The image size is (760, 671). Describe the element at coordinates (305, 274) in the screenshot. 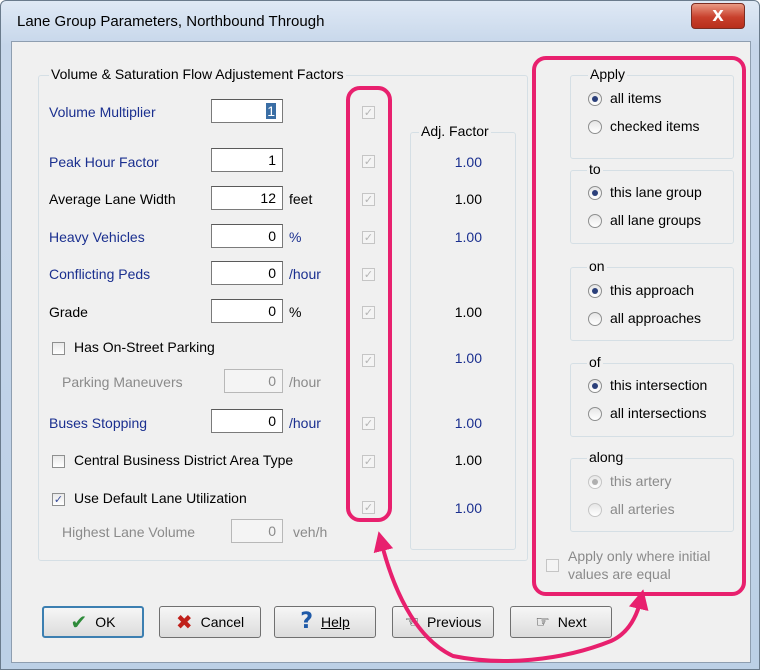

I see `conflicting-peds-unit: /hour` at that location.